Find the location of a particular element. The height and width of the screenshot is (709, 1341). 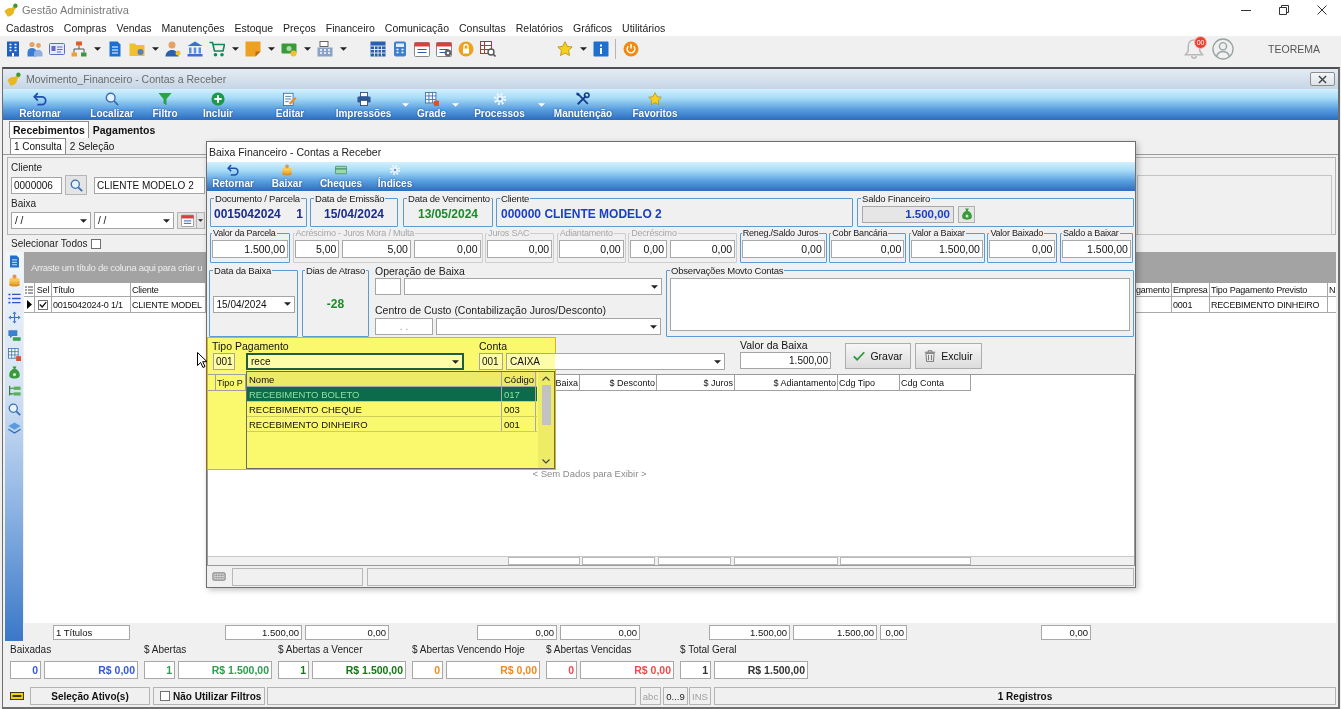

column-header: $ Desconto is located at coordinates (618, 383).